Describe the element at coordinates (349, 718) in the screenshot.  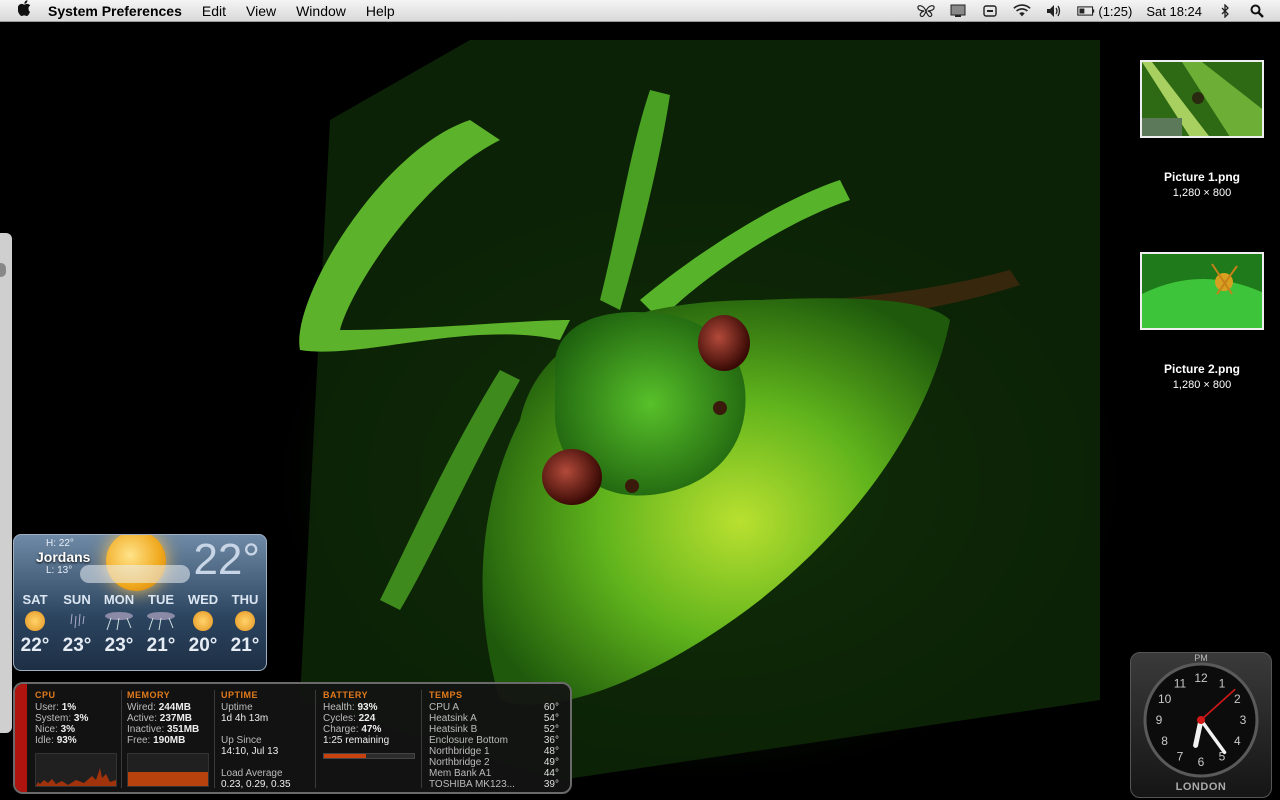
I see `battery-row: Cycles: 224` at that location.